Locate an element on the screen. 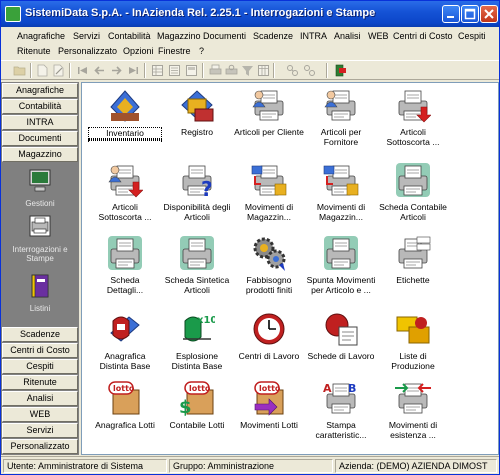 The height and width of the screenshot is (475, 500). report-item: Inventario is located at coordinates (125, 113).